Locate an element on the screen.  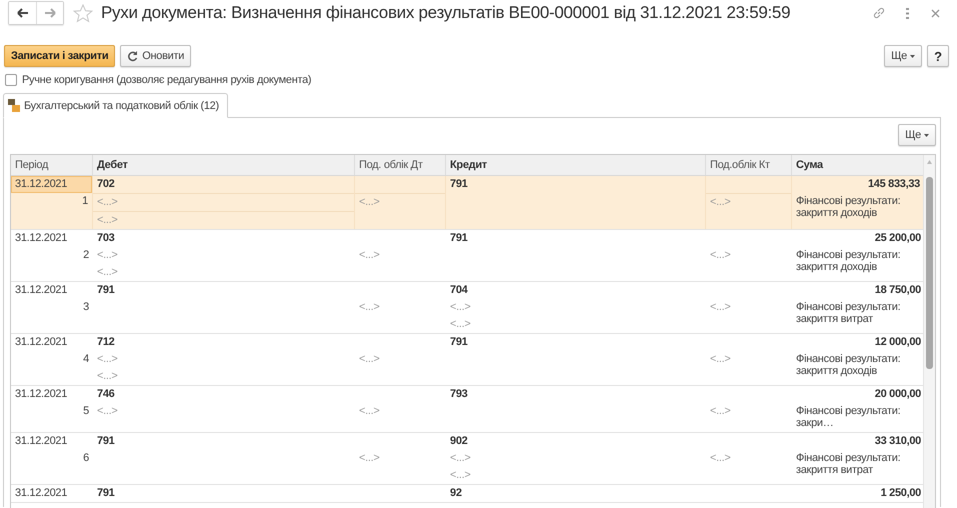
left-arrow-icon is located at coordinates (22, 13).